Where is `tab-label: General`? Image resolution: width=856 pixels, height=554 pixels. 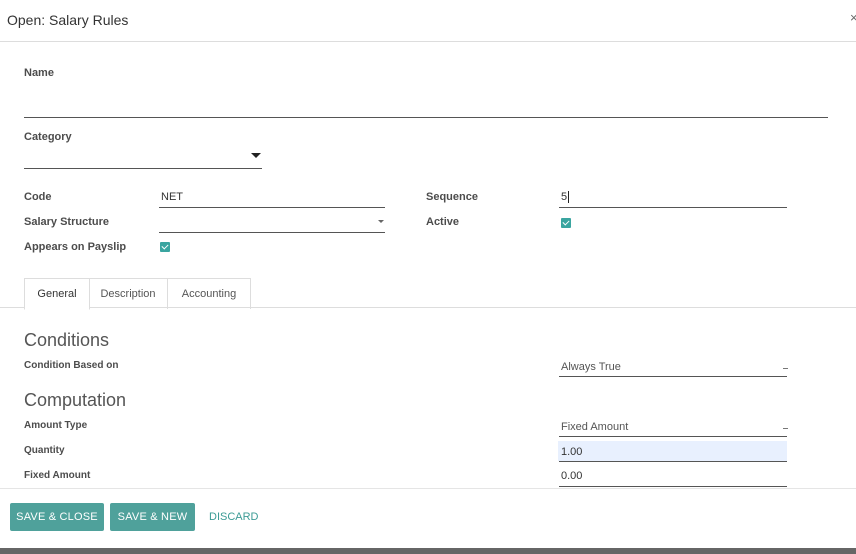
tab-label: General is located at coordinates (57, 294).